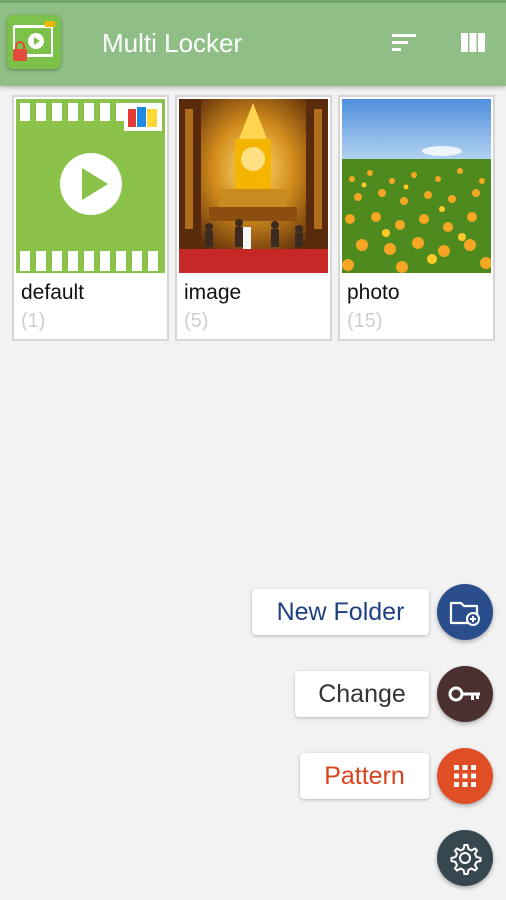 This screenshot has height=900, width=506. Describe the element at coordinates (253, 1) in the screenshot. I see `status-strip` at that location.